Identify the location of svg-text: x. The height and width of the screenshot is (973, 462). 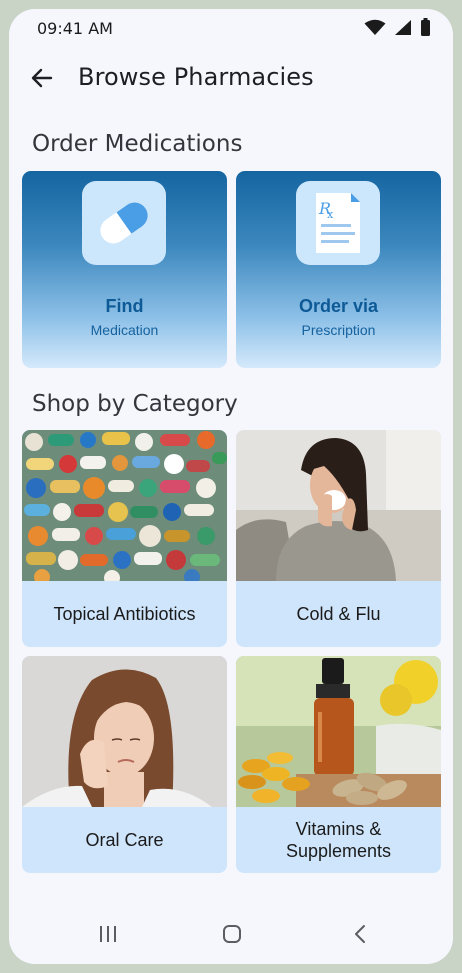
(330, 214).